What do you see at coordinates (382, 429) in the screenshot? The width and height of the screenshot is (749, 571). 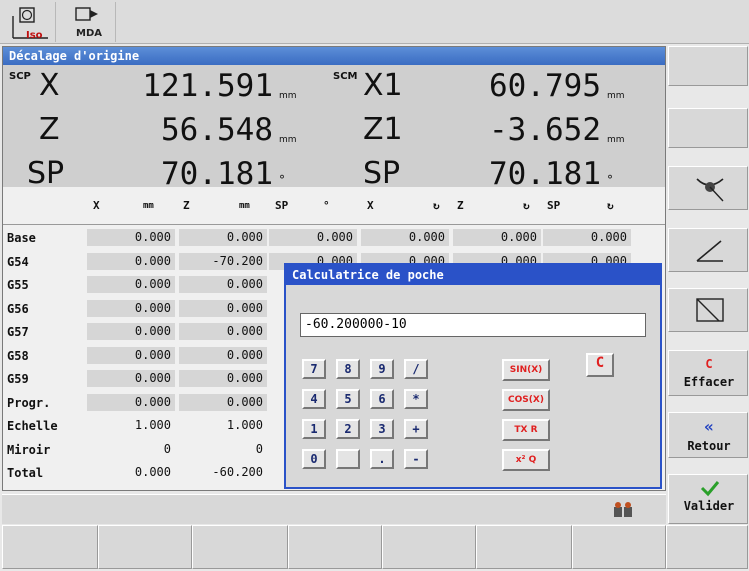 I see `calculator-key: 3` at bounding box center [382, 429].